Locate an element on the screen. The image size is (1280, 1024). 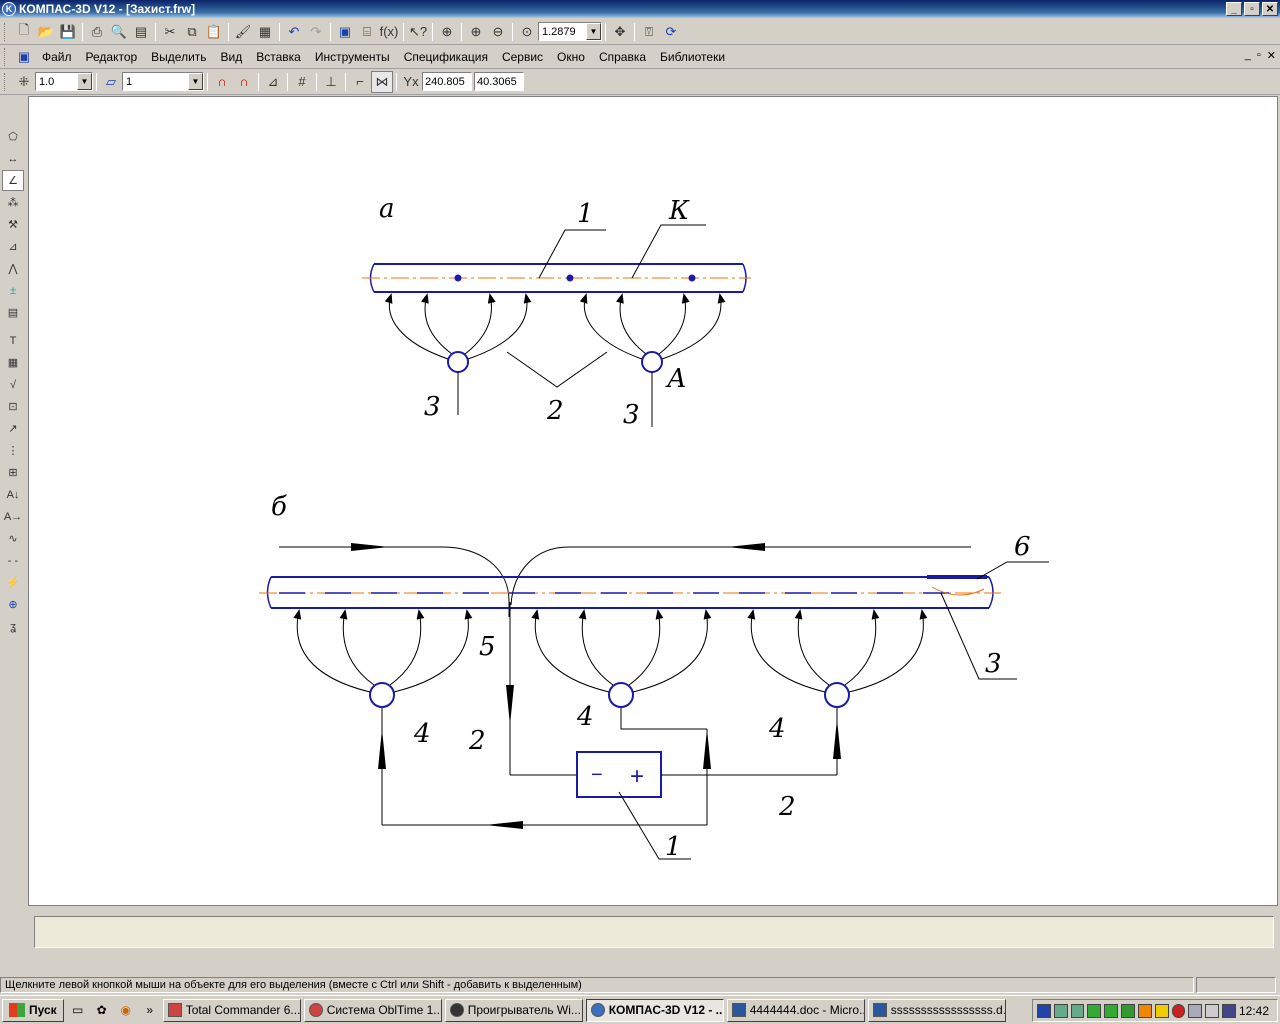
cursor-step-icon: ⁜ is located at coordinates (24, 82).